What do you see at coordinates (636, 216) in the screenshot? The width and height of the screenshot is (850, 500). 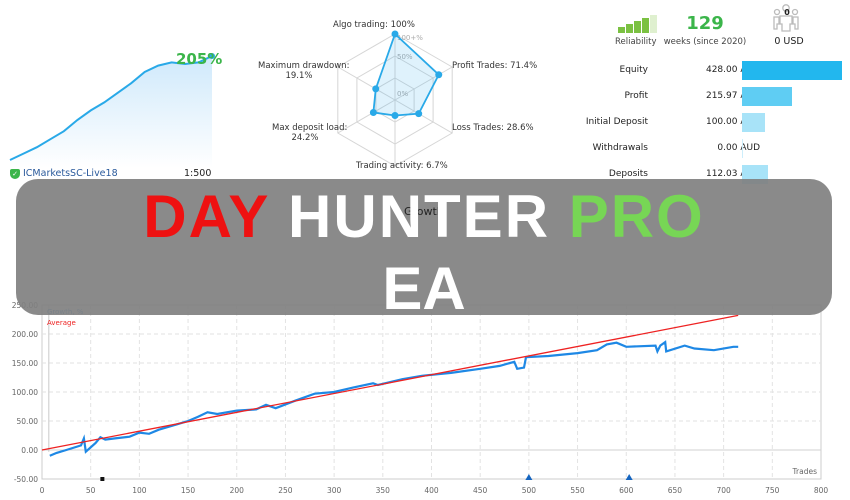 I see `banner-word-pro: PRO` at bounding box center [636, 216].